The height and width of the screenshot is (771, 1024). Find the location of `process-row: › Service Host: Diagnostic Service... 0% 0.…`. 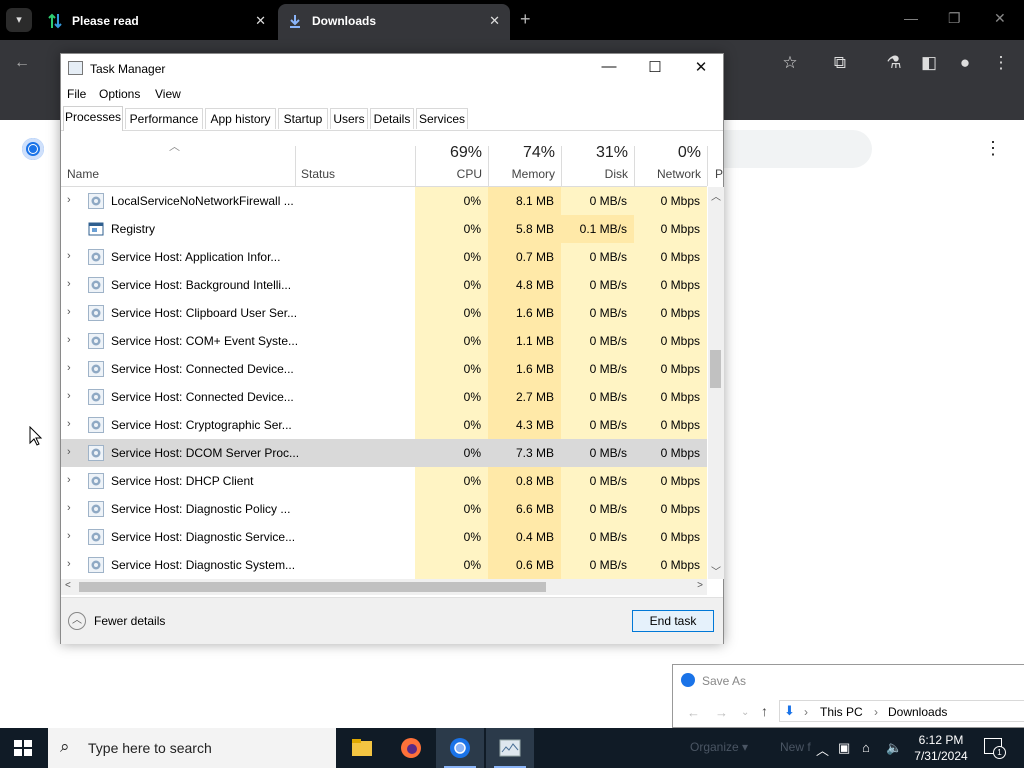

process-row: › Service Host: Diagnostic Service... 0% 0.… is located at coordinates (384, 537).